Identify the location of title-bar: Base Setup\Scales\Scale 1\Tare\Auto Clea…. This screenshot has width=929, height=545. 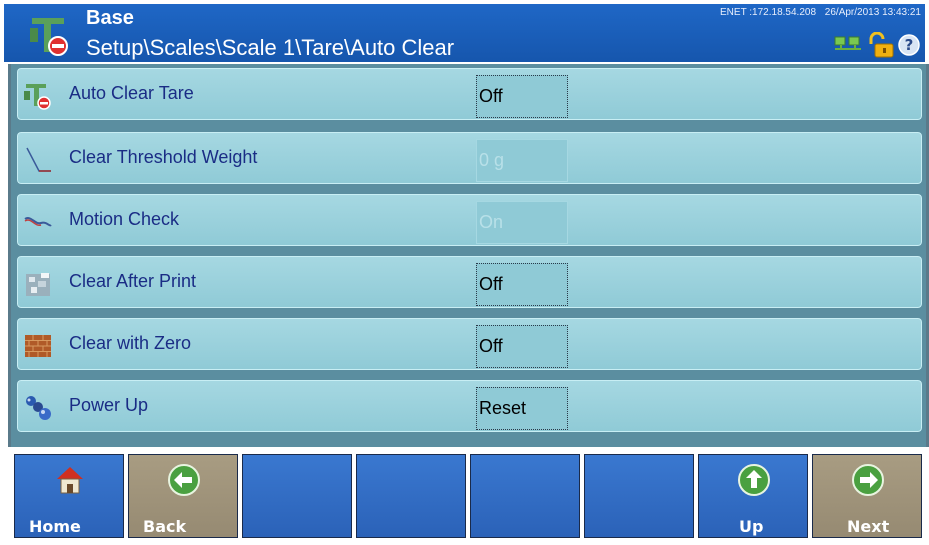
(464, 33).